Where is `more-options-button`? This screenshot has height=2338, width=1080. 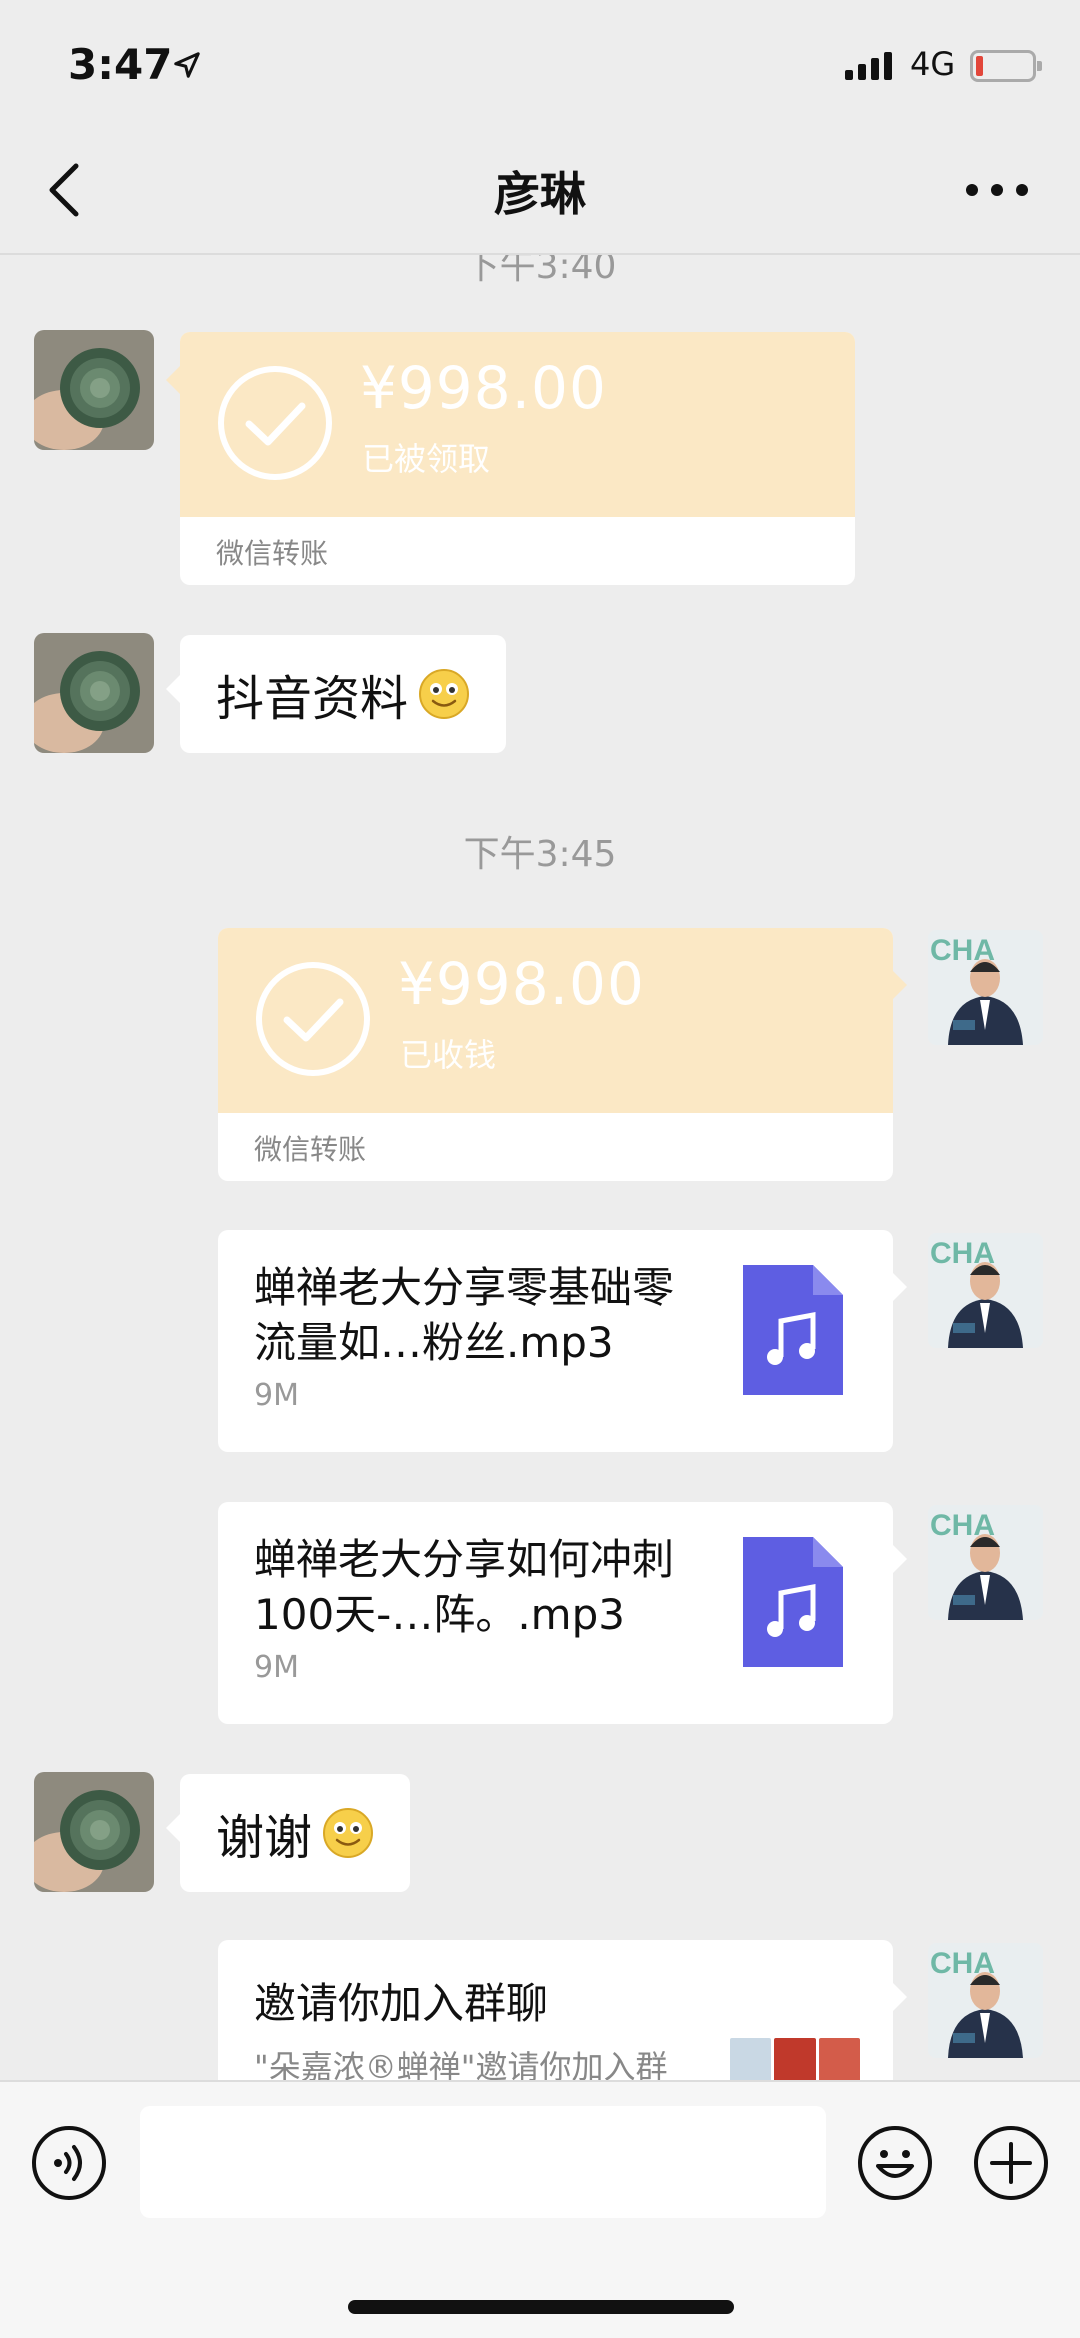 more-options-button is located at coordinates (997, 191).